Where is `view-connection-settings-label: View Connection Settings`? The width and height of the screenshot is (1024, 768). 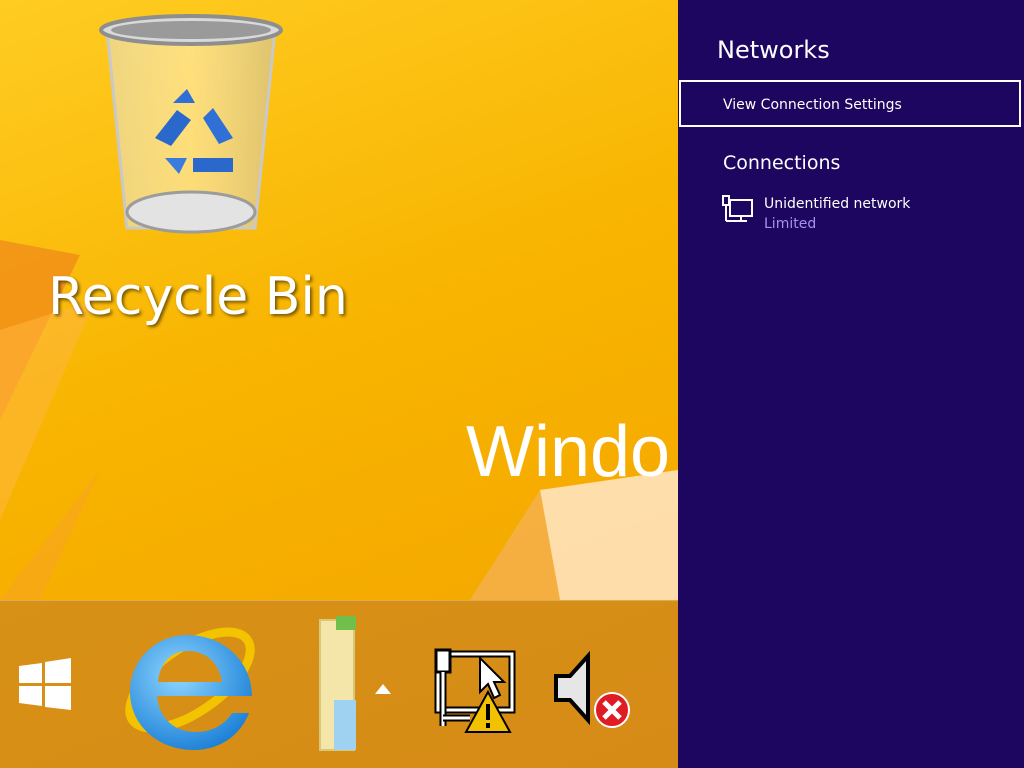 view-connection-settings-label: View Connection Settings is located at coordinates (812, 105).